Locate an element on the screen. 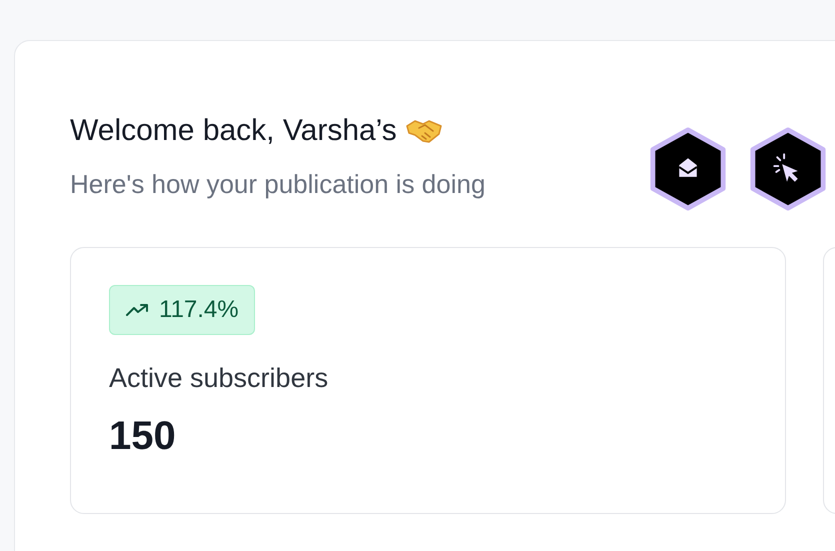 The height and width of the screenshot is (551, 835). welcome-heading: Welcome back, Varsha’s is located at coordinates (233, 131).